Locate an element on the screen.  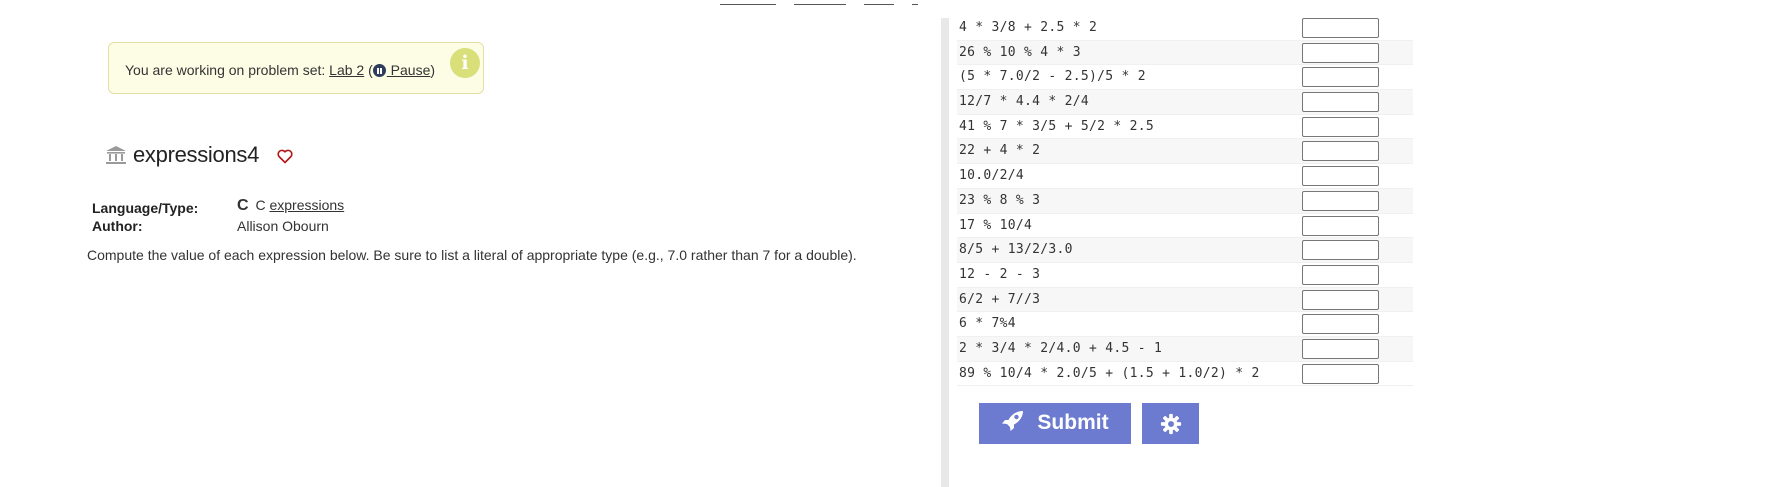
expression-row: 26 % 10 % 4 * 3 is located at coordinates (1185, 53).